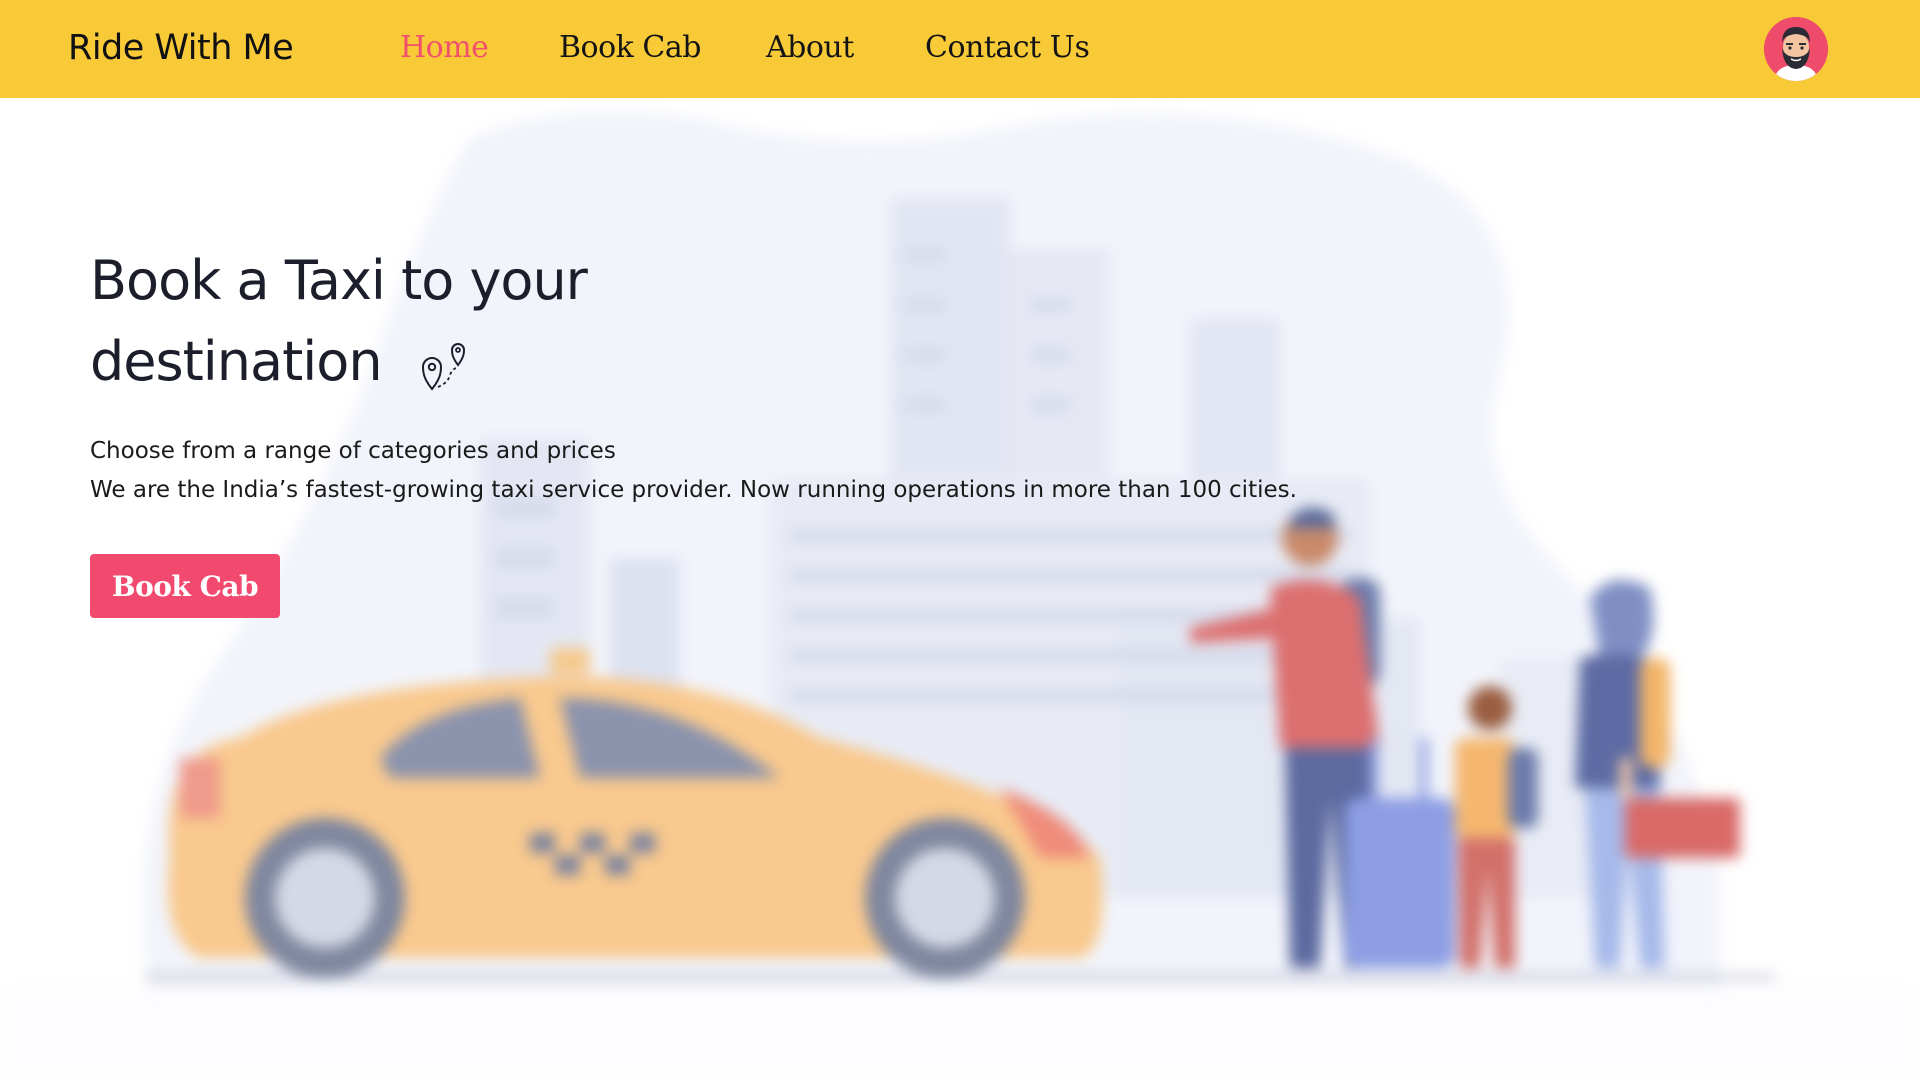  What do you see at coordinates (236, 361) in the screenshot?
I see `hero-title-line2: destination` at bounding box center [236, 361].